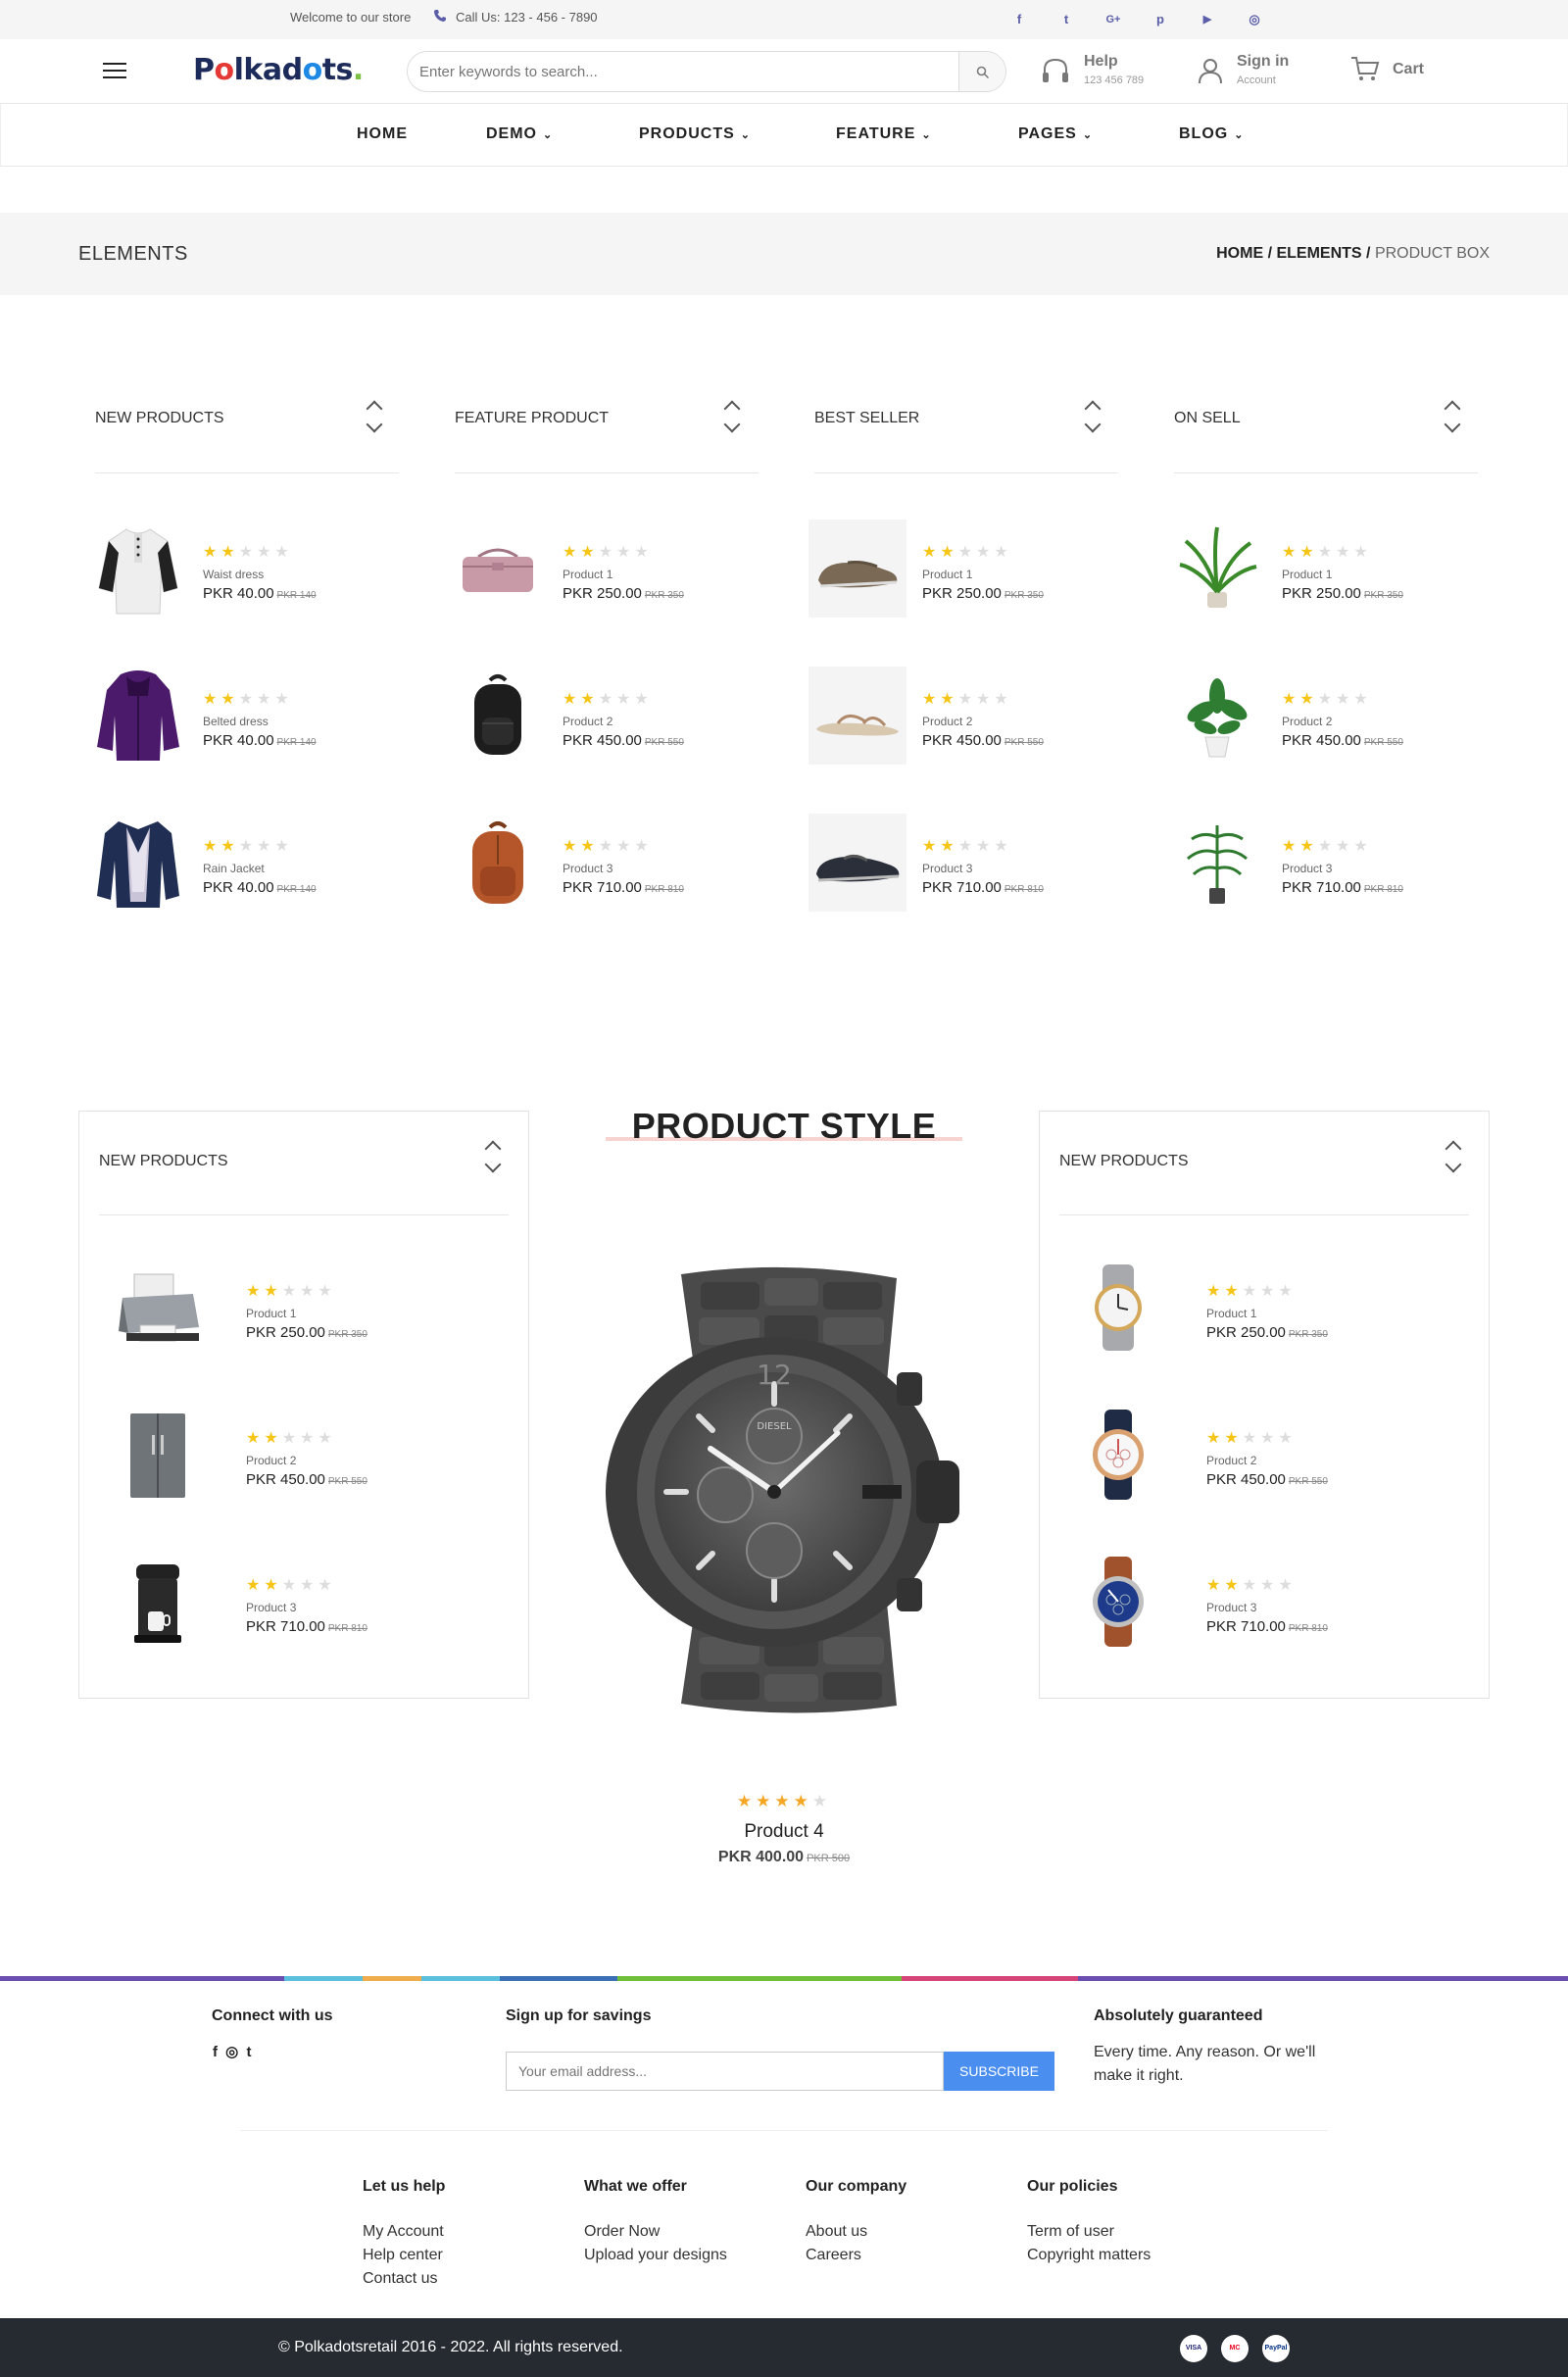 The width and height of the screenshot is (1568, 2377). What do you see at coordinates (857, 716) in the screenshot?
I see `sandal-icon` at bounding box center [857, 716].